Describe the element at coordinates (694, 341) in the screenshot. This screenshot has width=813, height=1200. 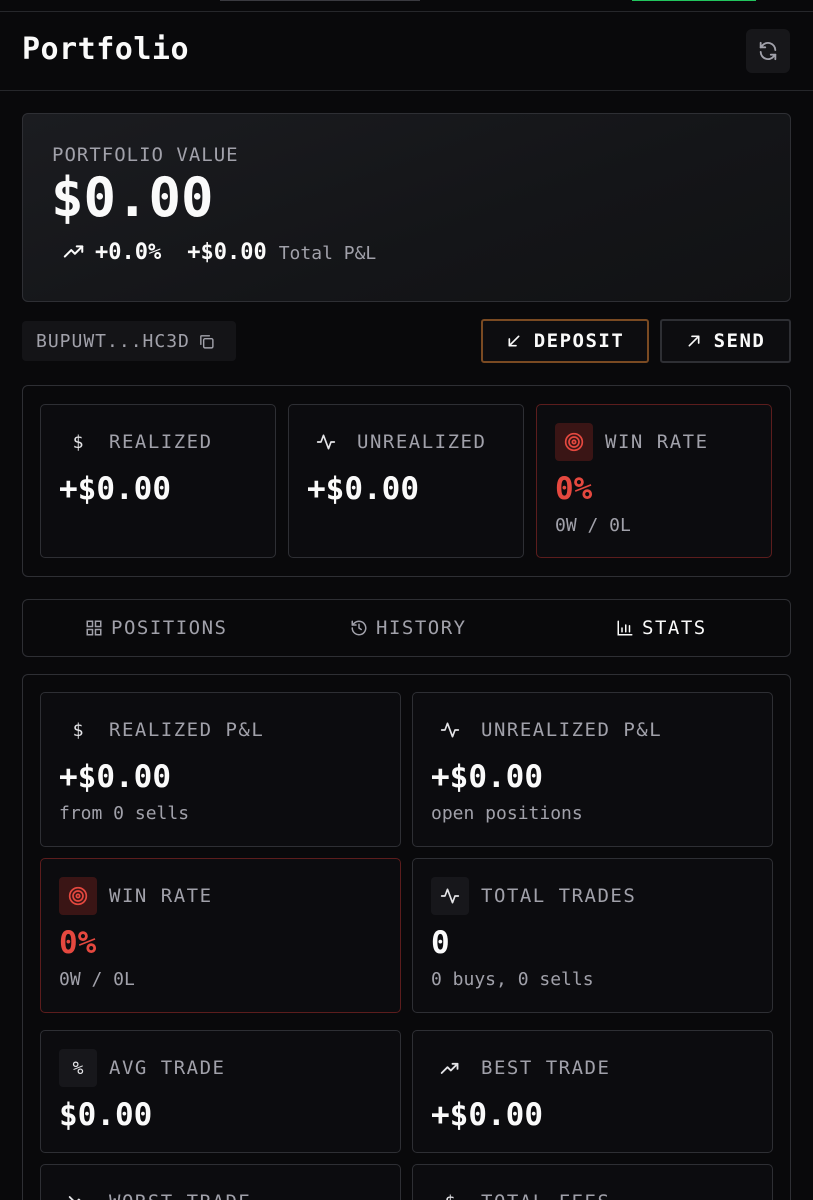
I see `arrow-up-right-icon` at that location.